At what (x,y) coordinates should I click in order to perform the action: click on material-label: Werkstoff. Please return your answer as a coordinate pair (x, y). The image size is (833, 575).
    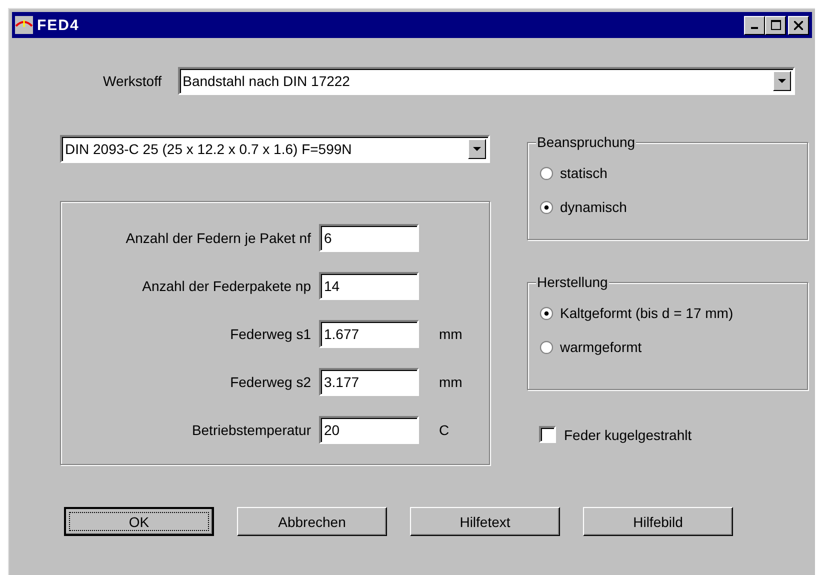
    Looking at the image, I should click on (132, 81).